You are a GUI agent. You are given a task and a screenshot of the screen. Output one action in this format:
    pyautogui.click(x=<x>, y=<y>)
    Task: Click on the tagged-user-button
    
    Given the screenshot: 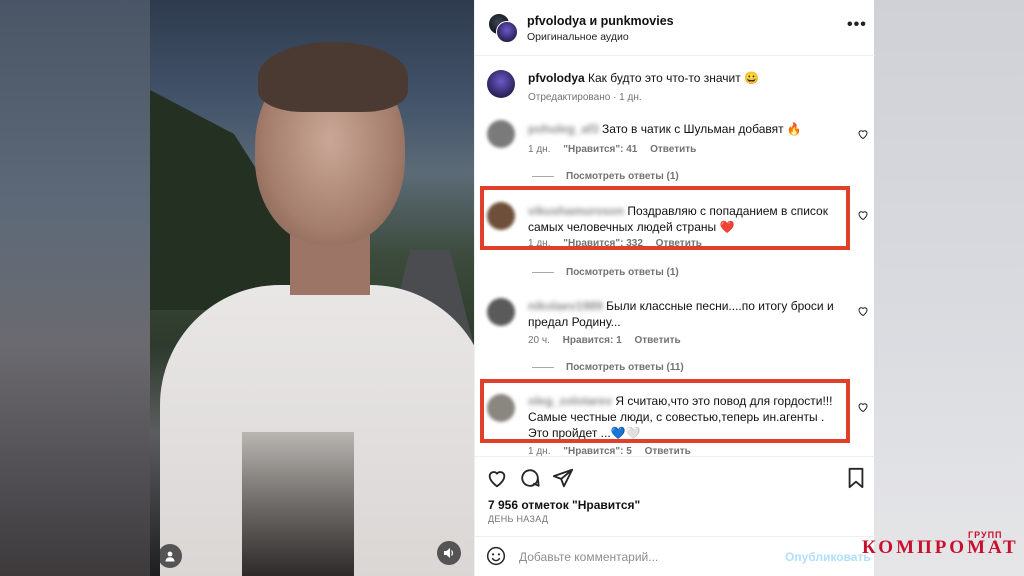 What is the action you would take?
    pyautogui.click(x=170, y=556)
    